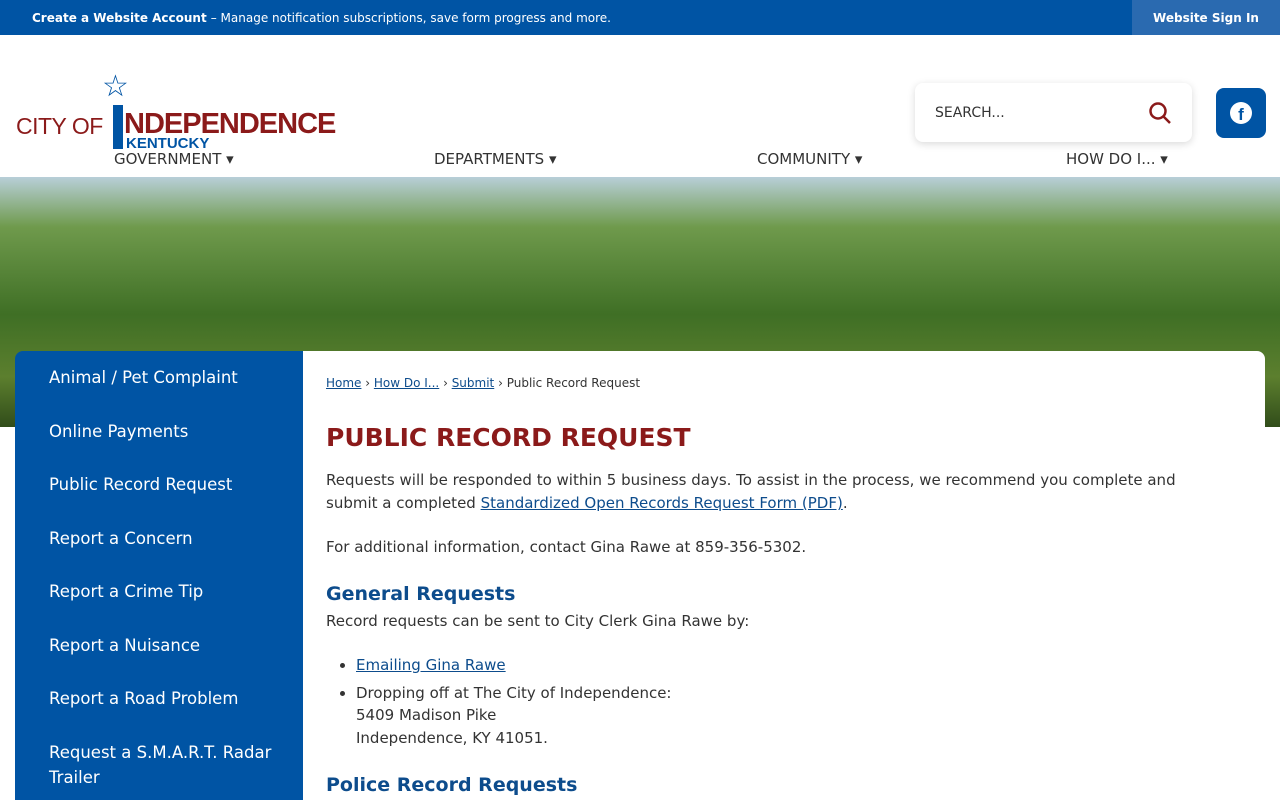  Describe the element at coordinates (118, 431) in the screenshot. I see `sidebar-item-payments: Online Payments` at that location.